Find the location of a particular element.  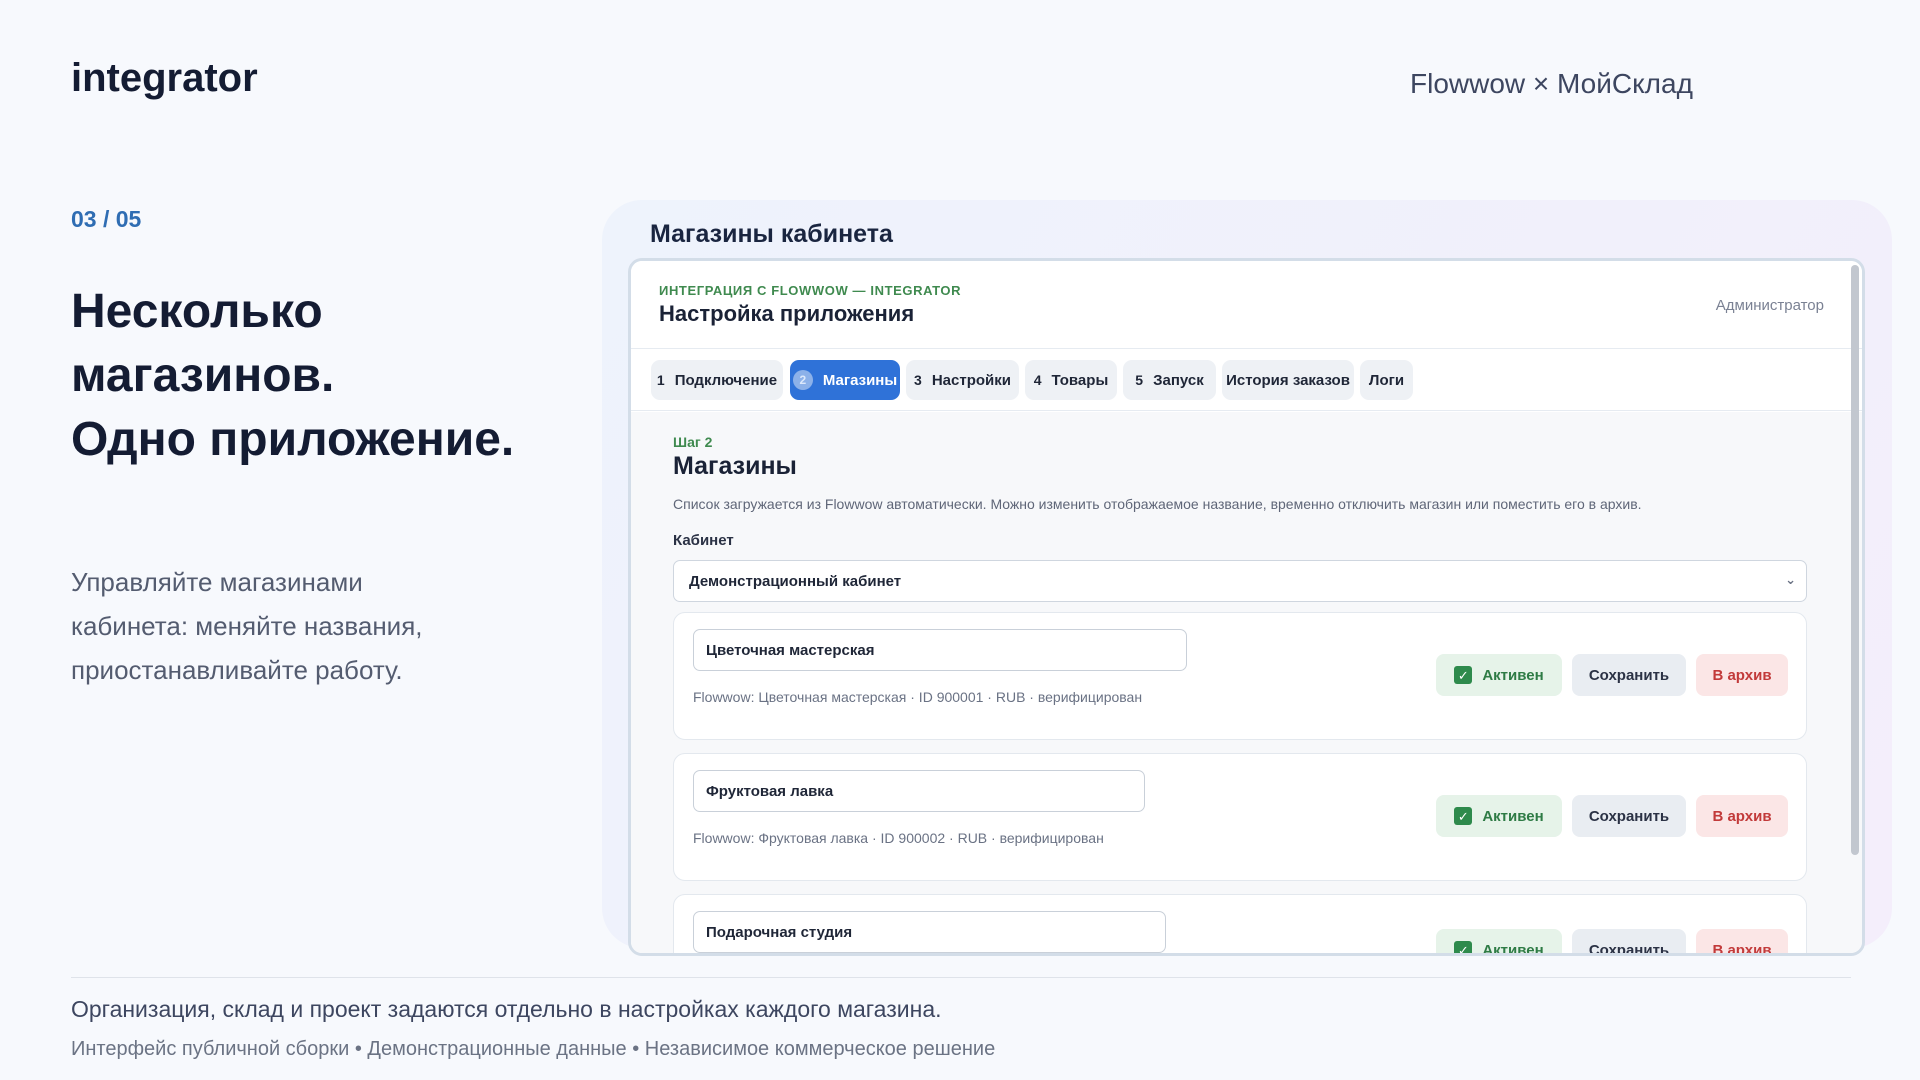

headline: Несколько магазинов. Одно приложение. is located at coordinates (292, 376).